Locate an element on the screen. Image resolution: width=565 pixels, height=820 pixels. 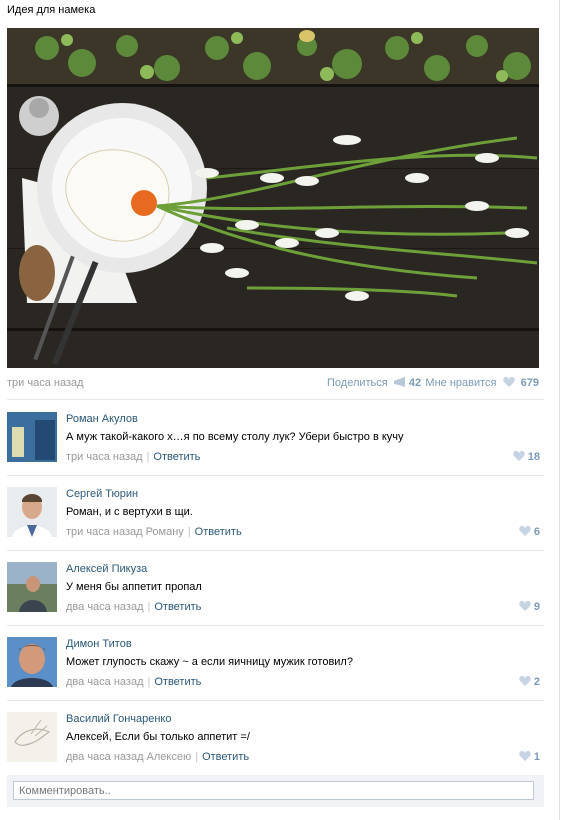
comment-meta: три часа назад Роману | Ответить is located at coordinates (154, 532).